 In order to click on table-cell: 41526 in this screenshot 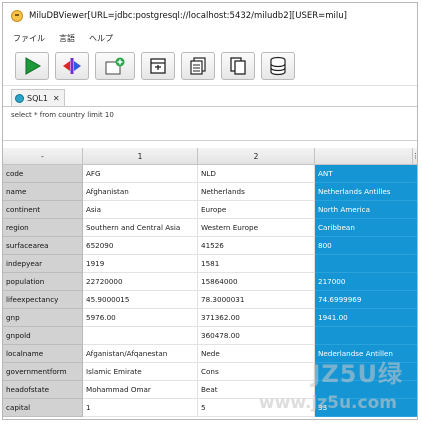, I will do `click(256, 246)`.